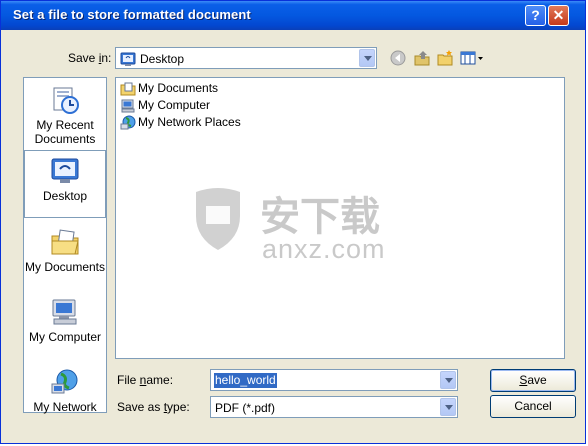  What do you see at coordinates (153, 407) in the screenshot?
I see `save-as-type-label: Save as type:` at bounding box center [153, 407].